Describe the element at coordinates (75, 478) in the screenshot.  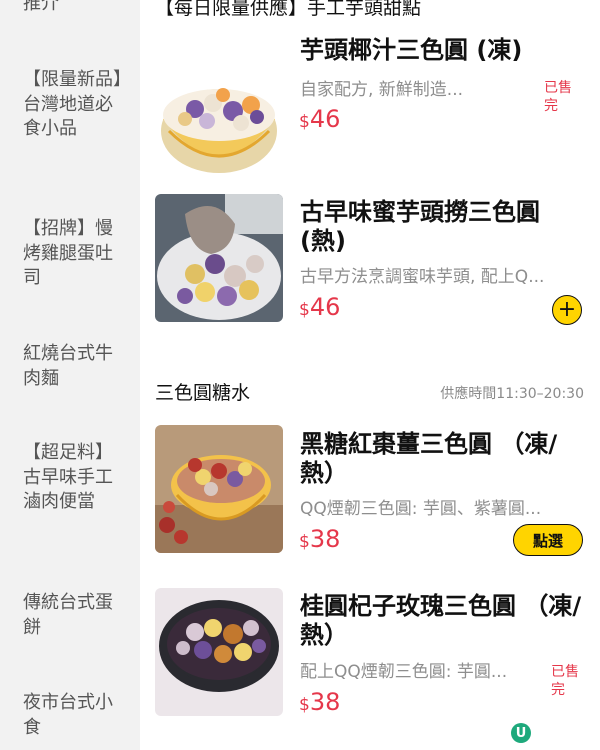
I see `sidebar-item-braised-pork-rice: 【超足料】古早味手工滷肉便當` at that location.